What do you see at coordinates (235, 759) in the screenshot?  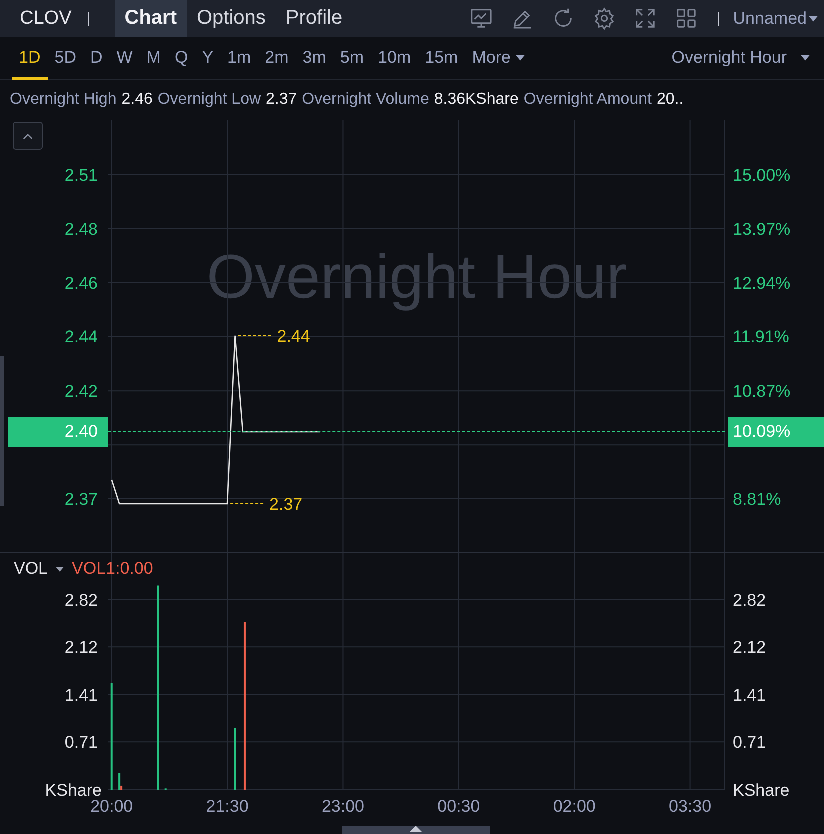 I see `volume-bar` at bounding box center [235, 759].